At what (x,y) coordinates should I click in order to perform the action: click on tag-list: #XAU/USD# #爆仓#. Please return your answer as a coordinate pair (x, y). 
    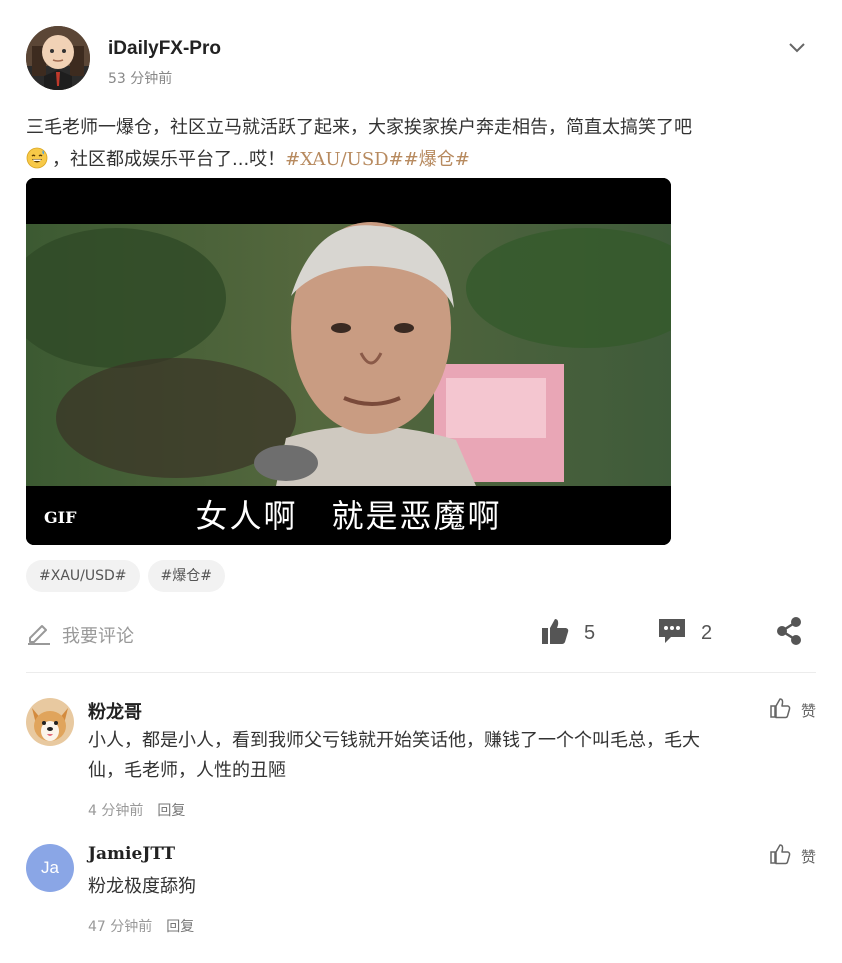
    Looking at the image, I should click on (125, 576).